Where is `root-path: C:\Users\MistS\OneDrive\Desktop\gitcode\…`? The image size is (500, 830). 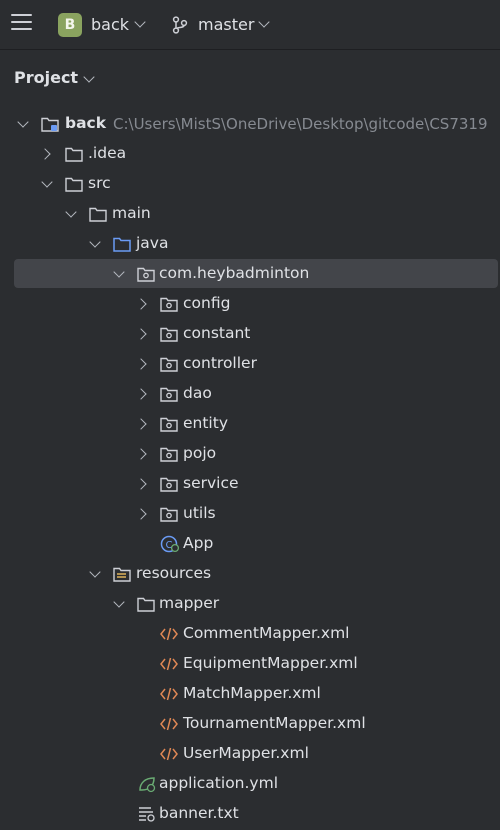
root-path: C:\Users\MistS\OneDrive\Desktop\gitcode\… is located at coordinates (300, 124).